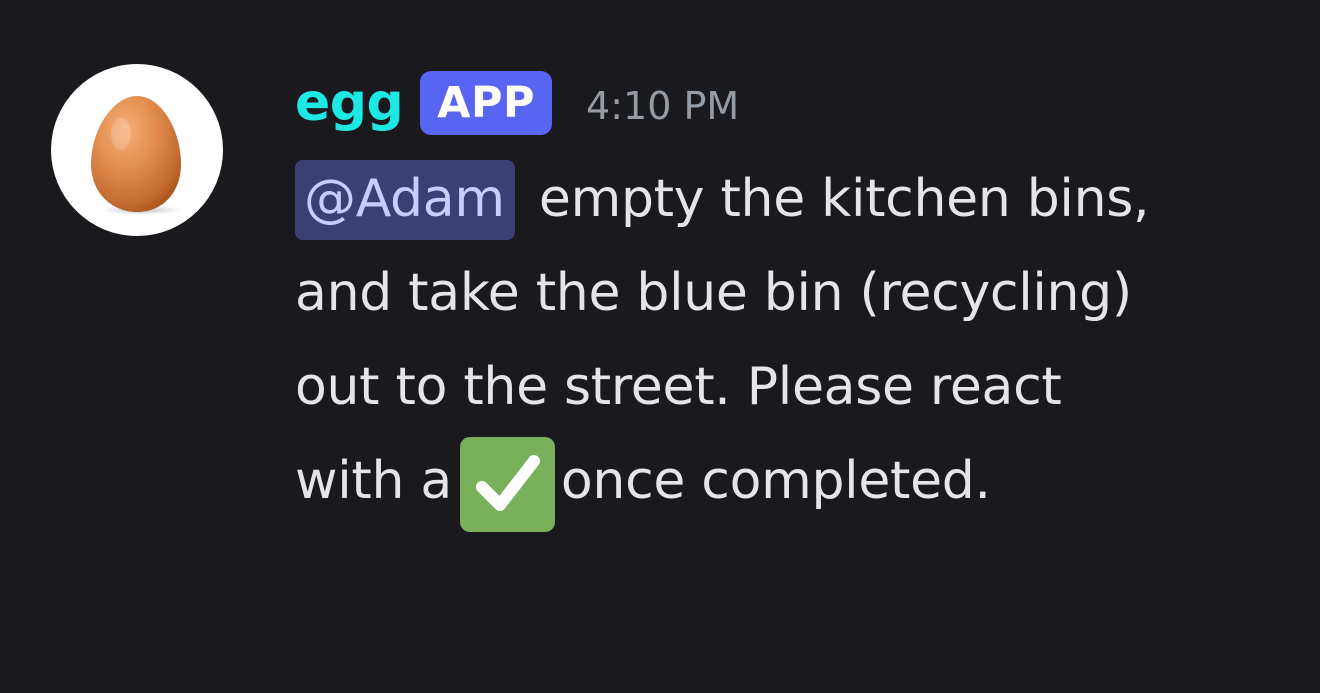 The height and width of the screenshot is (693, 1320). Describe the element at coordinates (349, 103) in the screenshot. I see `username: egg` at that location.